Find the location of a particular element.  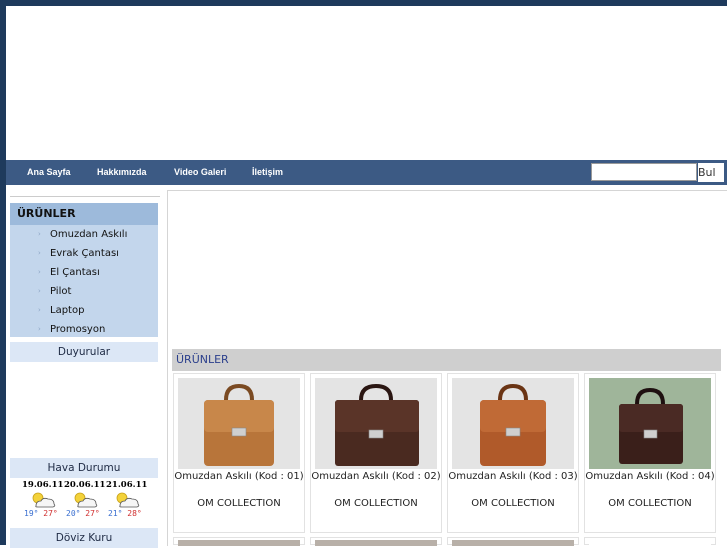

currency-title: Döviz Kuru is located at coordinates (84, 538).